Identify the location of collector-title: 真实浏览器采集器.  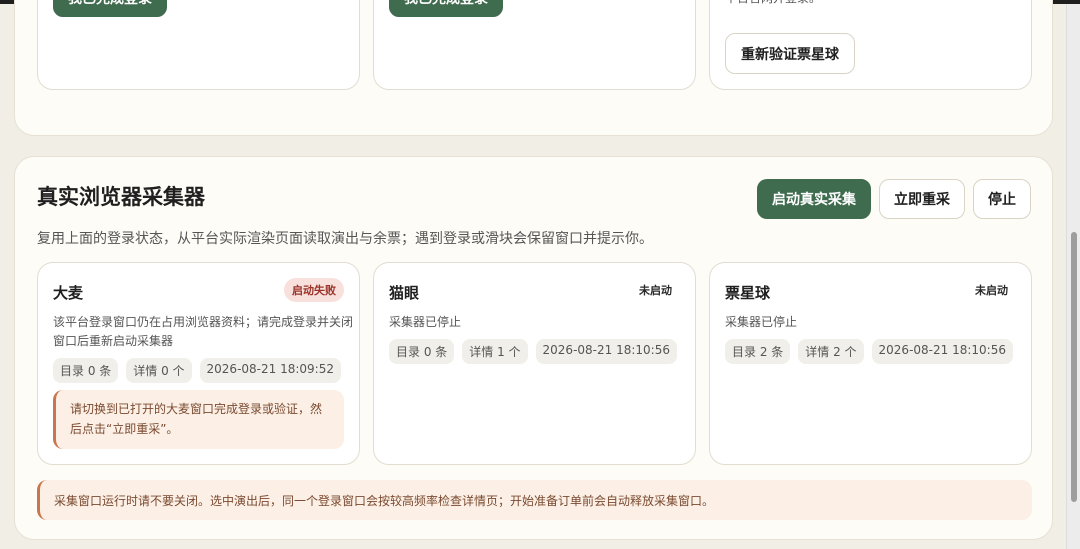
(121, 197).